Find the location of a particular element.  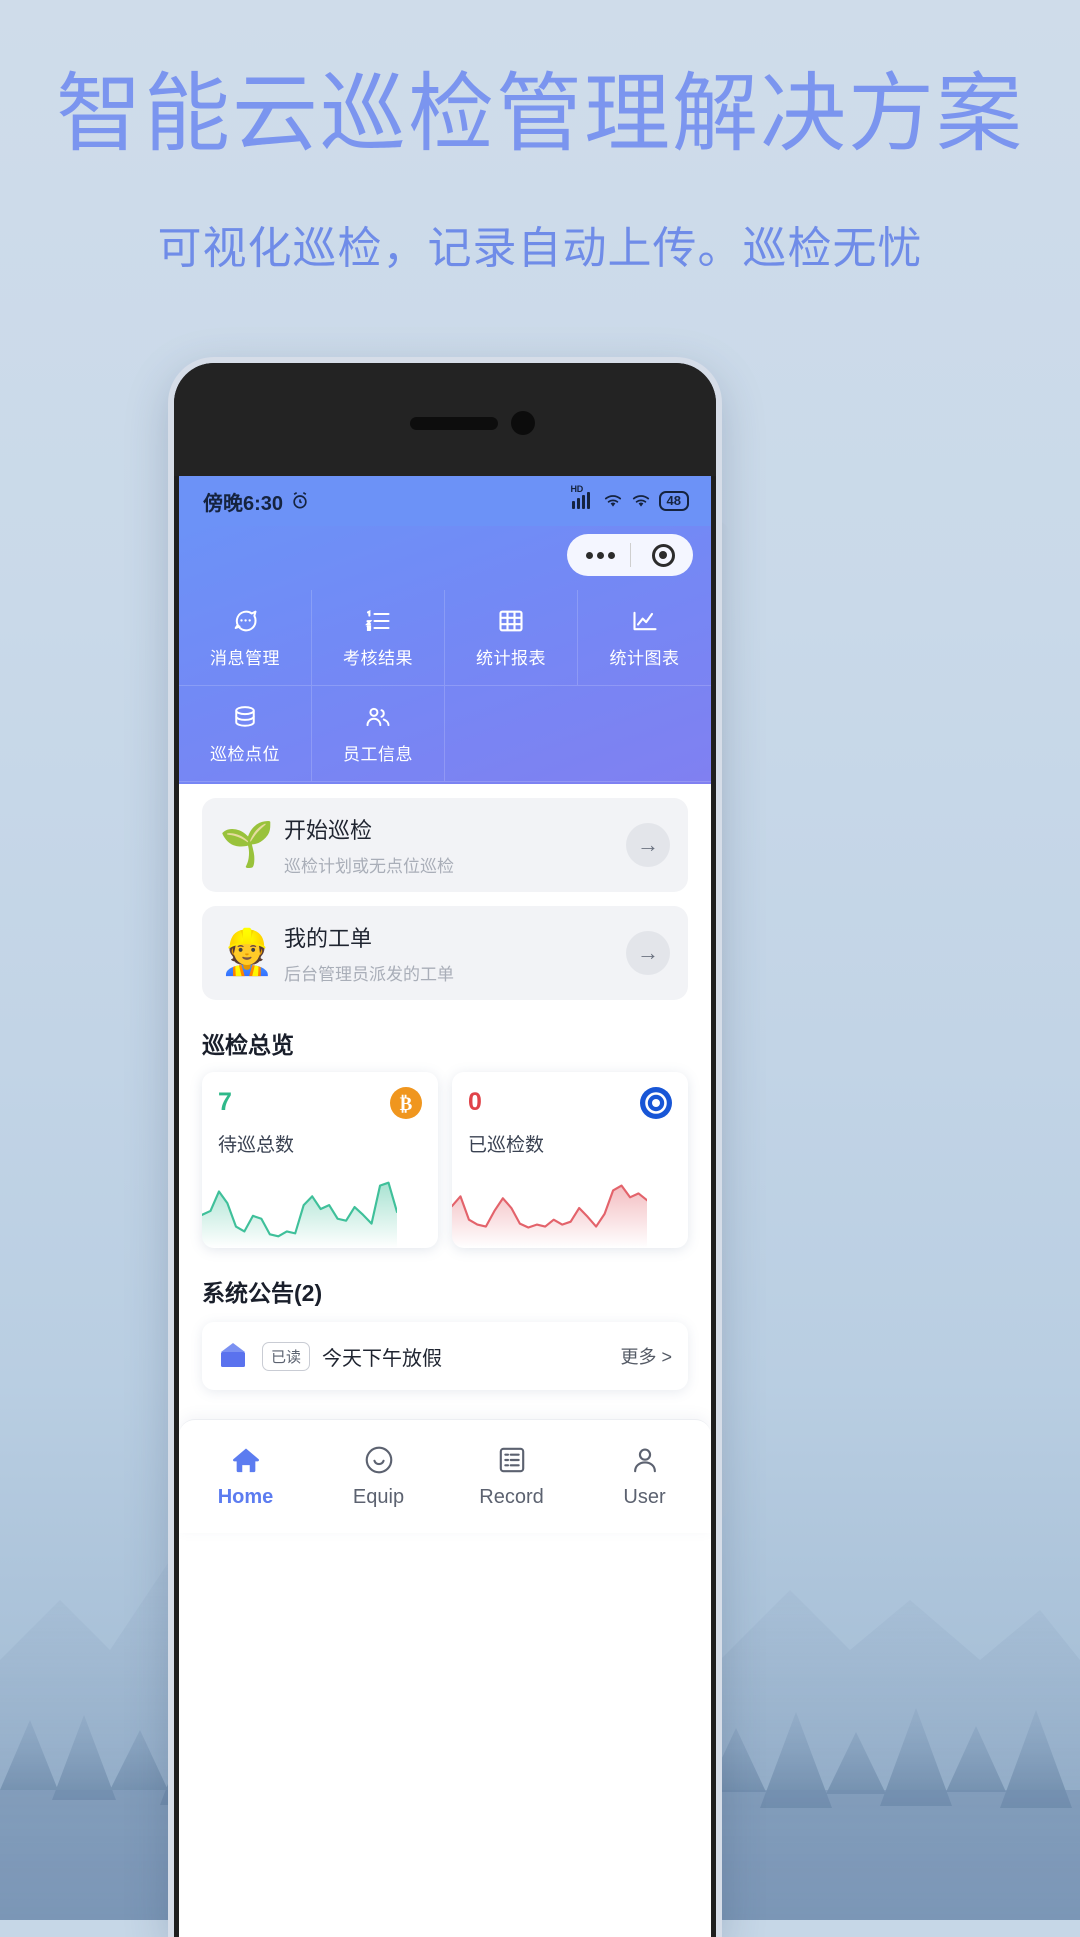

stat-card-row: 7 待巡总数 ₿ 0 已巡检数 is located at coordinates (445, 1160).